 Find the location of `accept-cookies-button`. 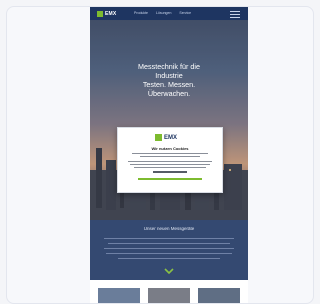

accept-cookies-button is located at coordinates (170, 172).